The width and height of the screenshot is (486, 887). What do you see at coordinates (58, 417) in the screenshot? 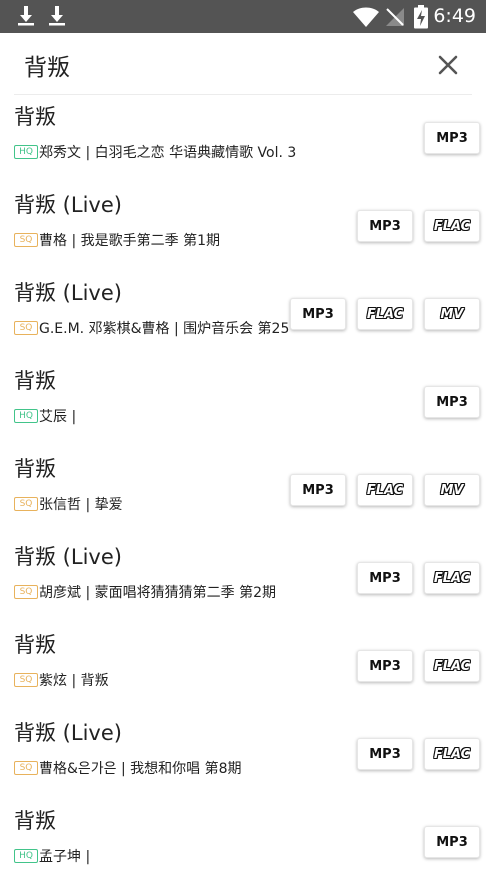
I see `artist-album: 艾辰 |` at bounding box center [58, 417].